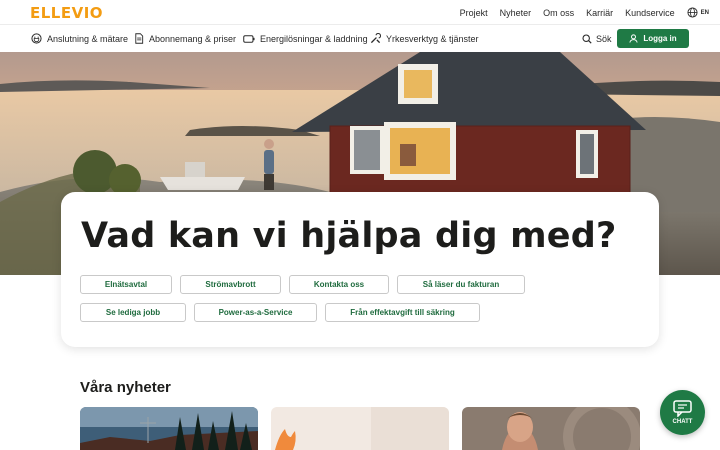 The height and width of the screenshot is (450, 720). I want to click on chip-lediga-jobb: Se lediga jobb, so click(133, 312).